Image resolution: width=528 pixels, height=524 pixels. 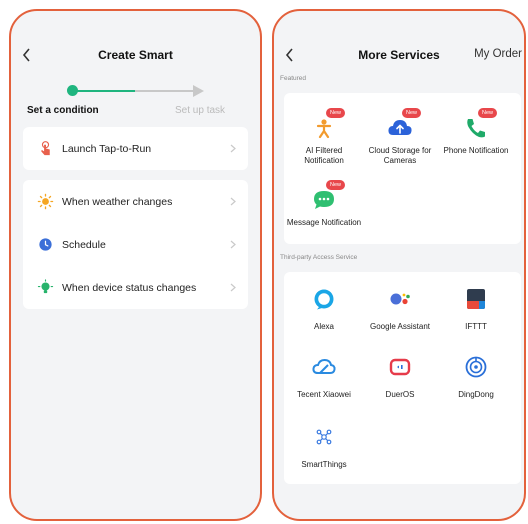 What do you see at coordinates (400, 367) in the screenshot?
I see `dueros-icon` at bounding box center [400, 367].